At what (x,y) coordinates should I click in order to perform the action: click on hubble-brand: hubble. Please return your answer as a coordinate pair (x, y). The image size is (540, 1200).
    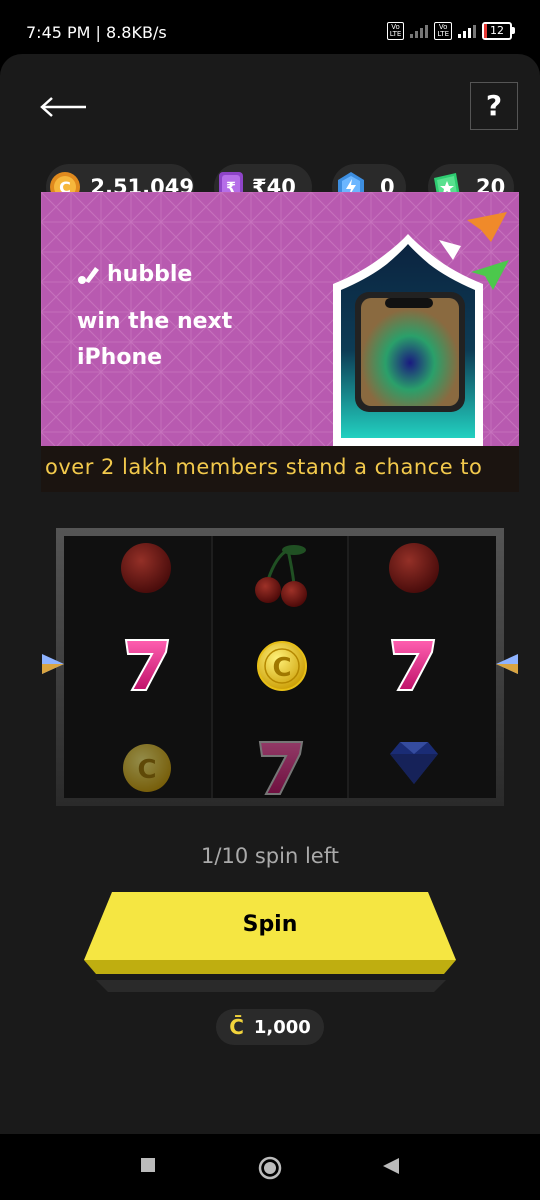
    Looking at the image, I should click on (134, 274).